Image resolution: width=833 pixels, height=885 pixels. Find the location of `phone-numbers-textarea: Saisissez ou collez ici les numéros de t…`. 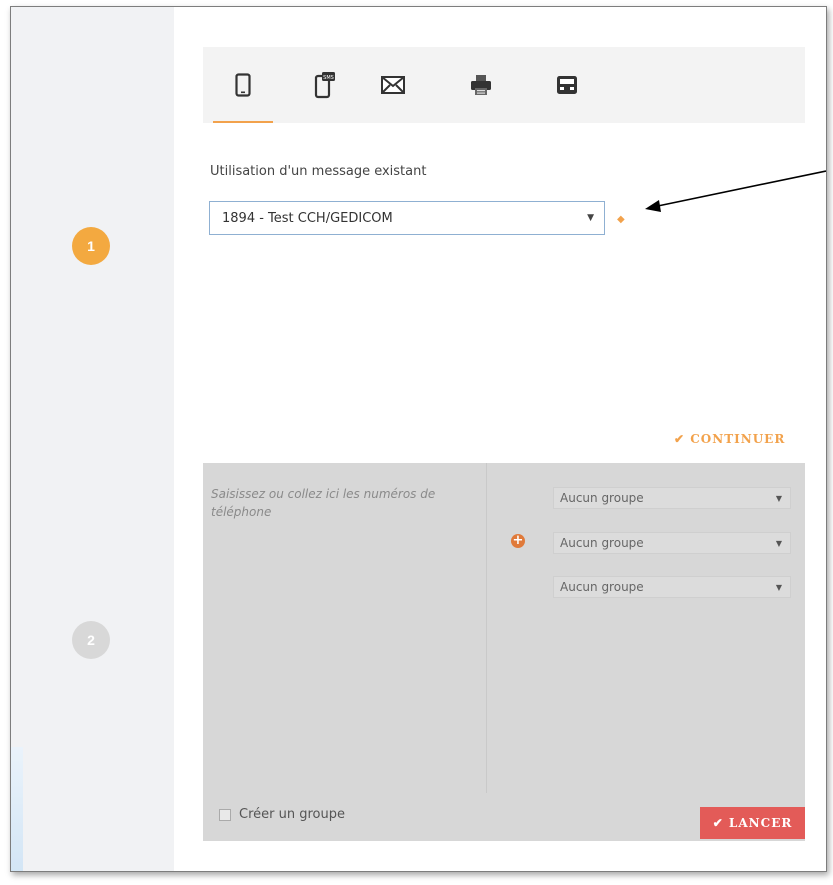

phone-numbers-textarea: Saisissez ou collez ici les numéros de t… is located at coordinates (345, 628).